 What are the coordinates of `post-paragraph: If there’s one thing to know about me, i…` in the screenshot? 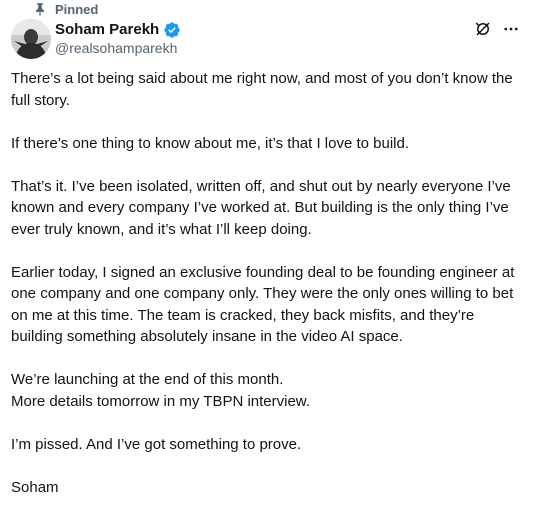 It's located at (210, 143).